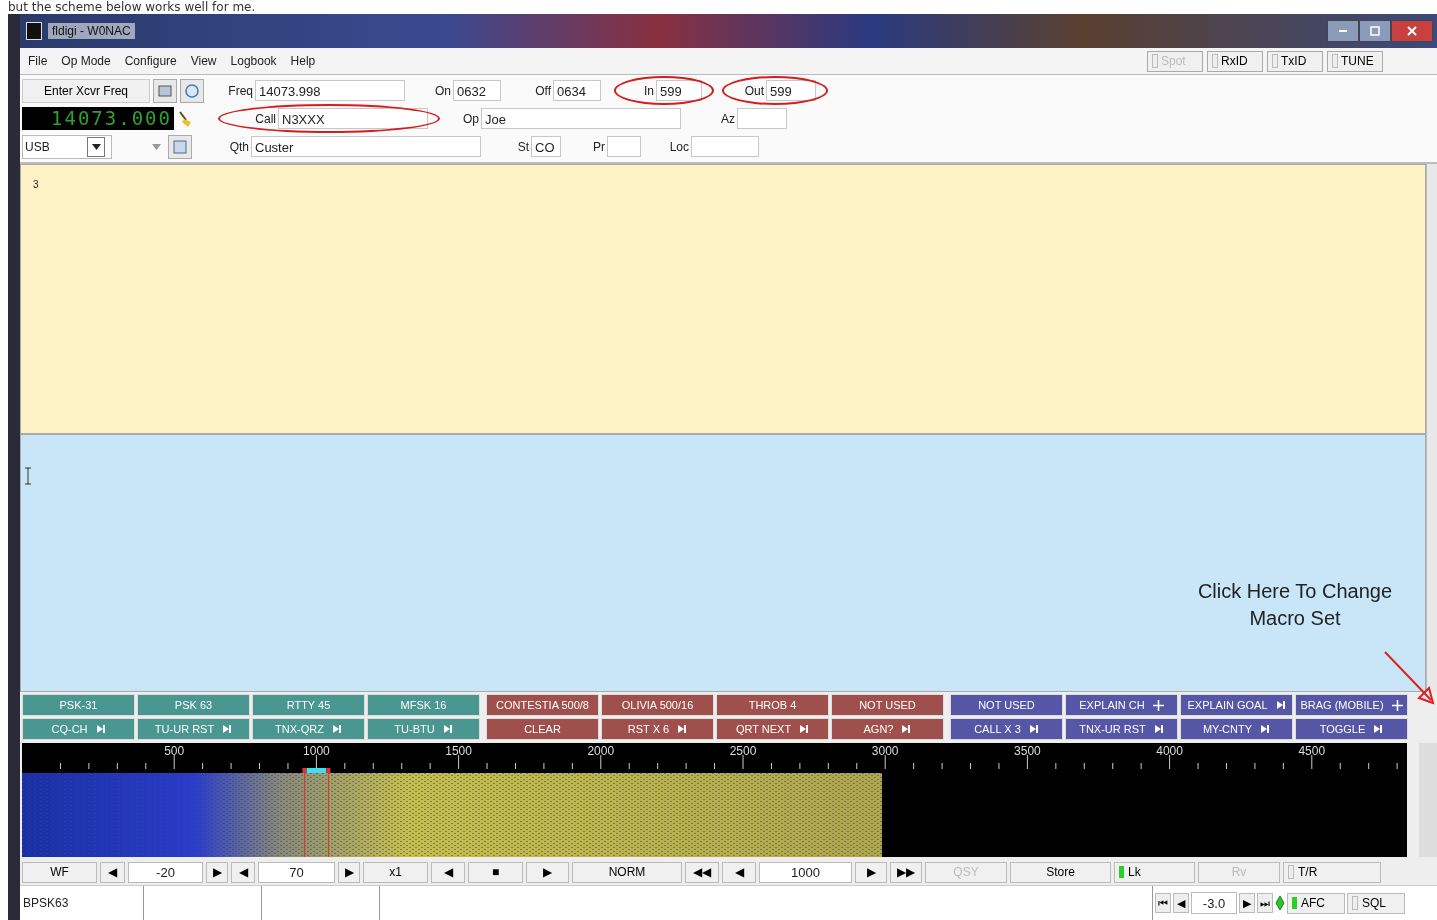  I want to click on control-button: ▶▶, so click(906, 872).